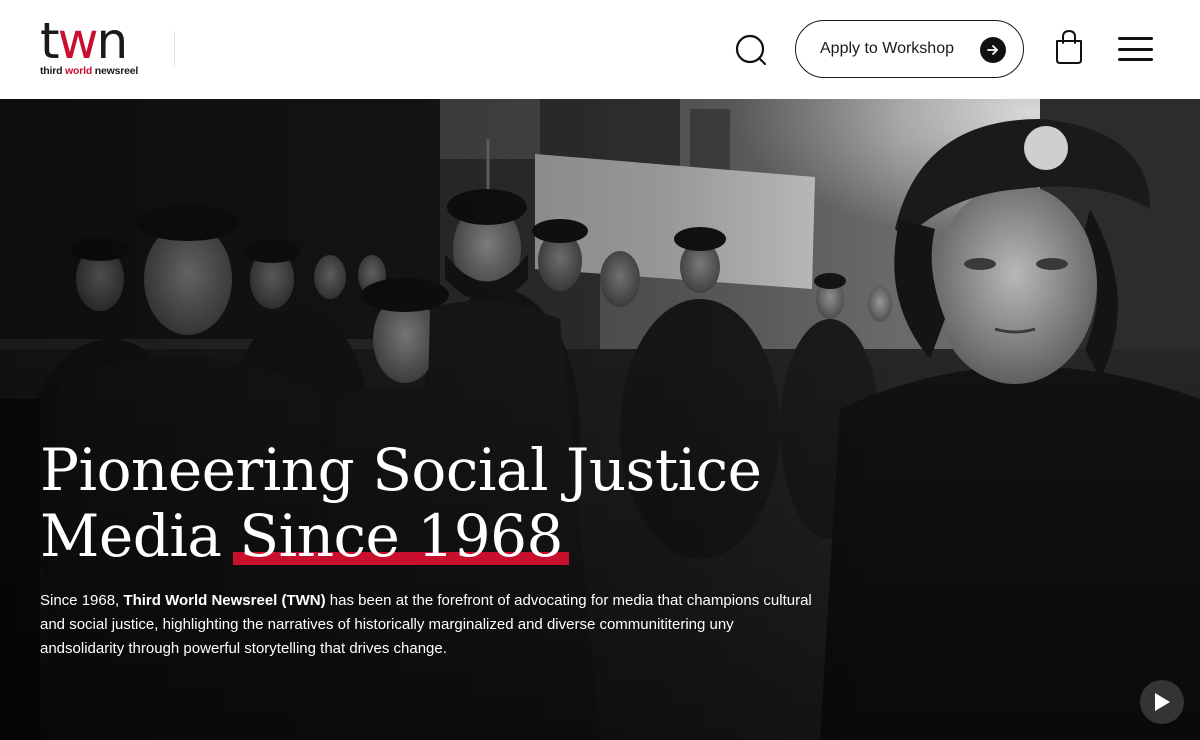 The image size is (1200, 740). Describe the element at coordinates (174, 49) in the screenshot. I see `header-divider` at that location.